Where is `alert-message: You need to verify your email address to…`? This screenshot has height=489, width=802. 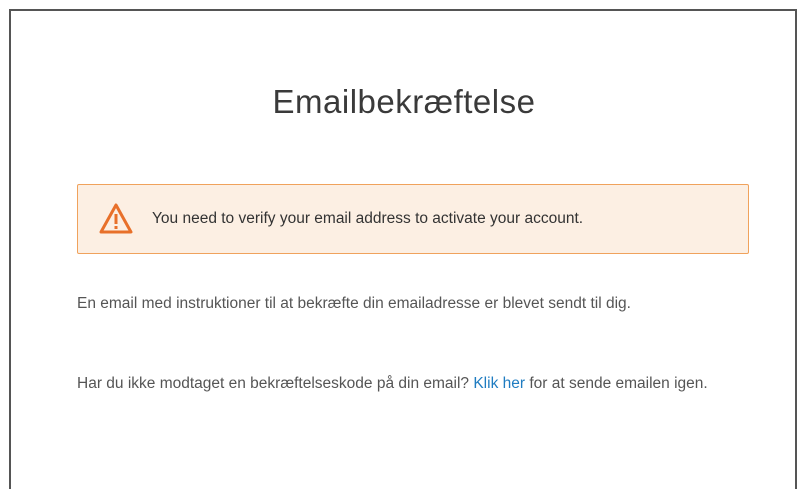
alert-message: You need to verify your email address to… is located at coordinates (368, 218).